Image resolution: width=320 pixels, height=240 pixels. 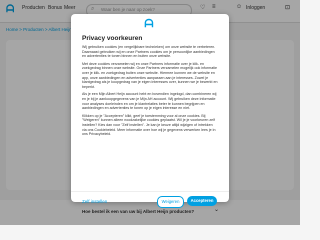 What do you see at coordinates (112, 38) in the screenshot?
I see `dialog-title: Privacy voorkeuren` at bounding box center [112, 38].